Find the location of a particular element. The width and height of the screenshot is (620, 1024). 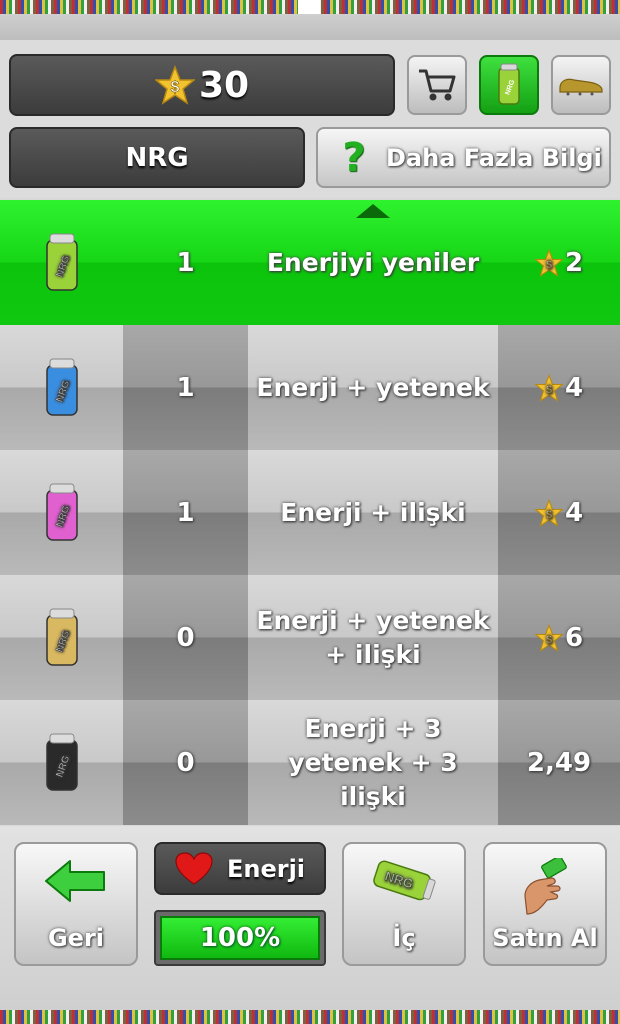

buy-button: Satın Al is located at coordinates (545, 904).